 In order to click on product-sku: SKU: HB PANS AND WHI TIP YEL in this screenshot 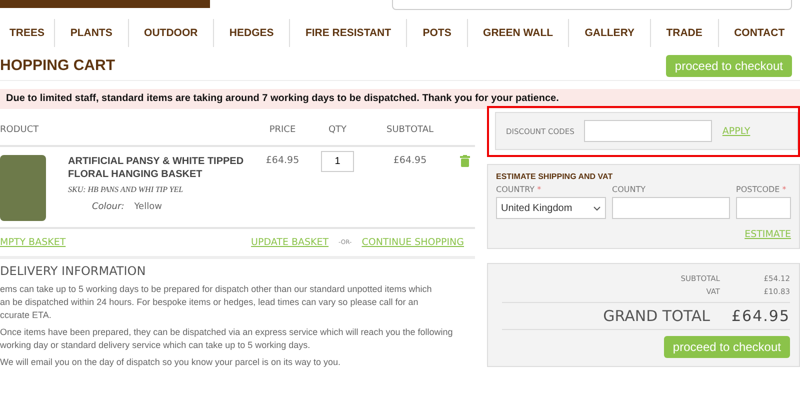, I will do `click(126, 189)`.